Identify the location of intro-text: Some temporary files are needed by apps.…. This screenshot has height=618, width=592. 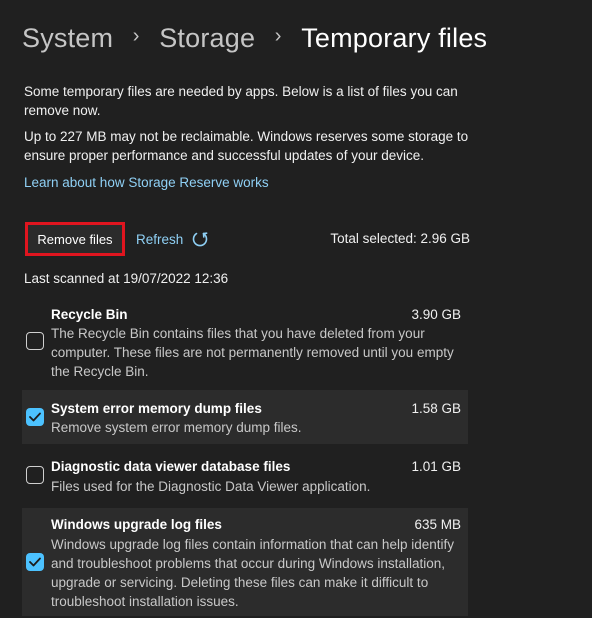
(241, 101).